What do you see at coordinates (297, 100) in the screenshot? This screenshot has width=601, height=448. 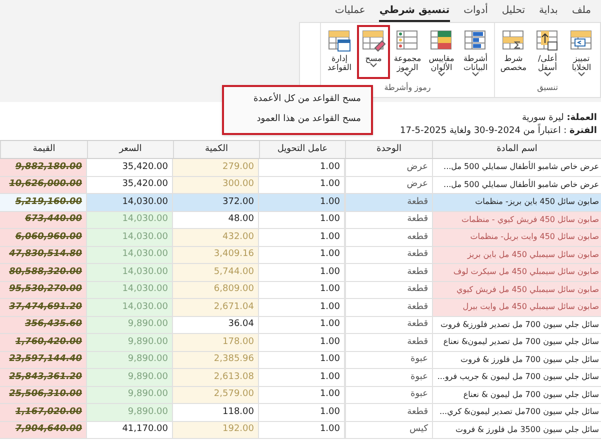 I see `menu-item: مسح القواعد من كل الأعمدة` at bounding box center [297, 100].